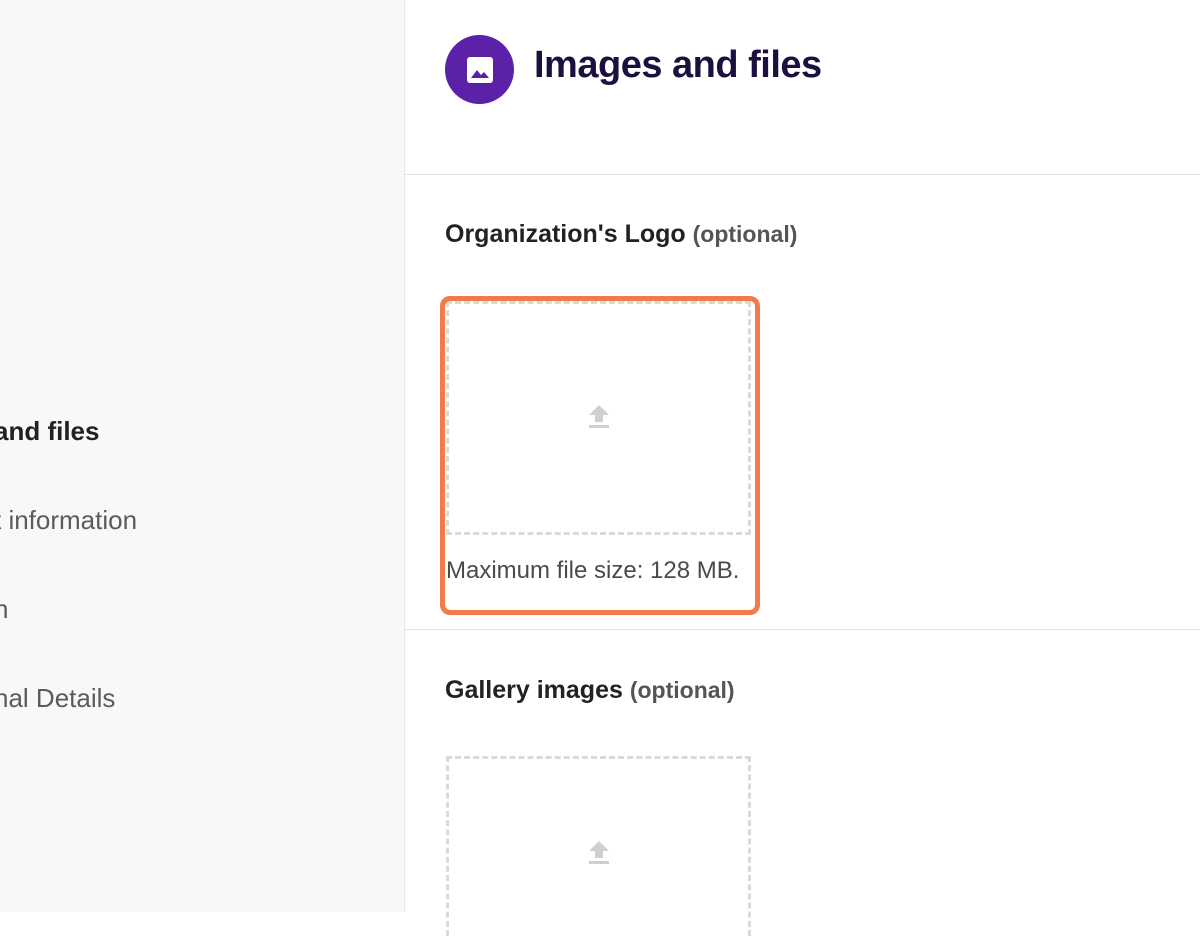  Describe the element at coordinates (479, 69) in the screenshot. I see `image-icon` at that location.